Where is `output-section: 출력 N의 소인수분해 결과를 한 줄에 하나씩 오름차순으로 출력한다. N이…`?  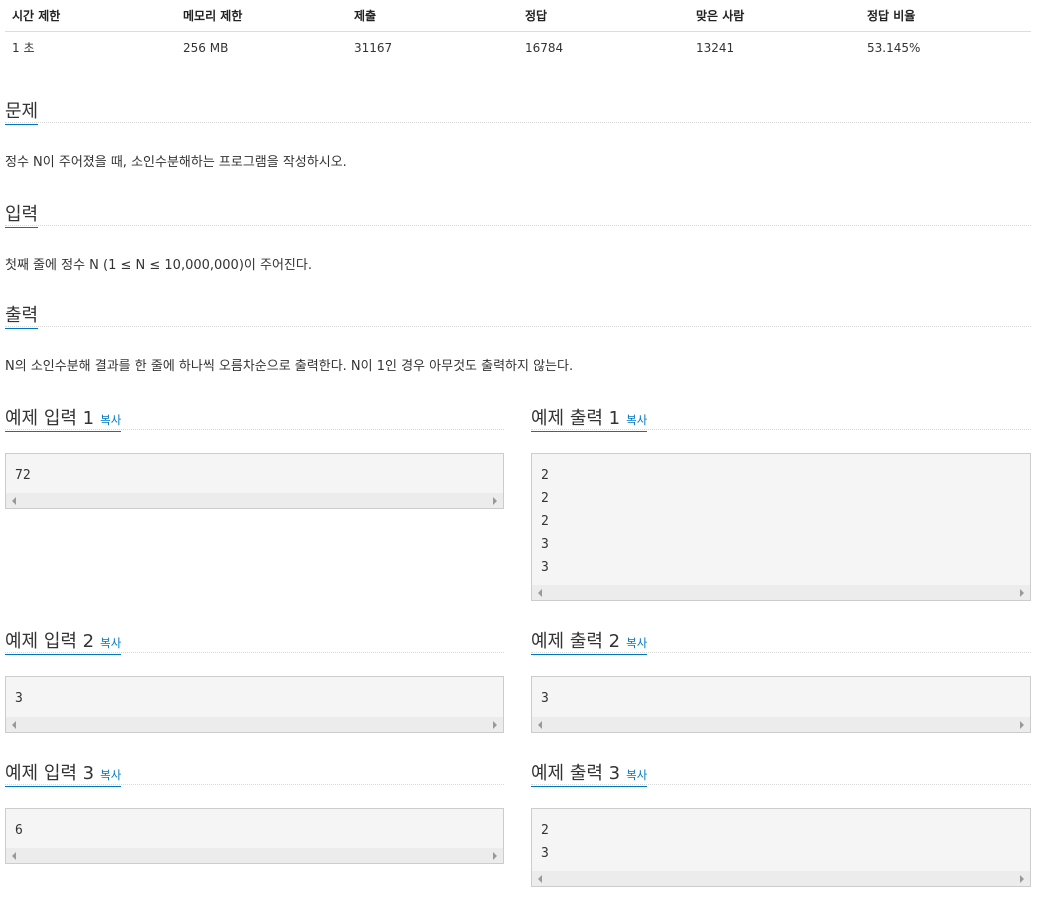
output-section: 출력 N의 소인수분해 결과를 한 줄에 하나씩 오름차순으로 출력한다. N이… is located at coordinates (518, 339).